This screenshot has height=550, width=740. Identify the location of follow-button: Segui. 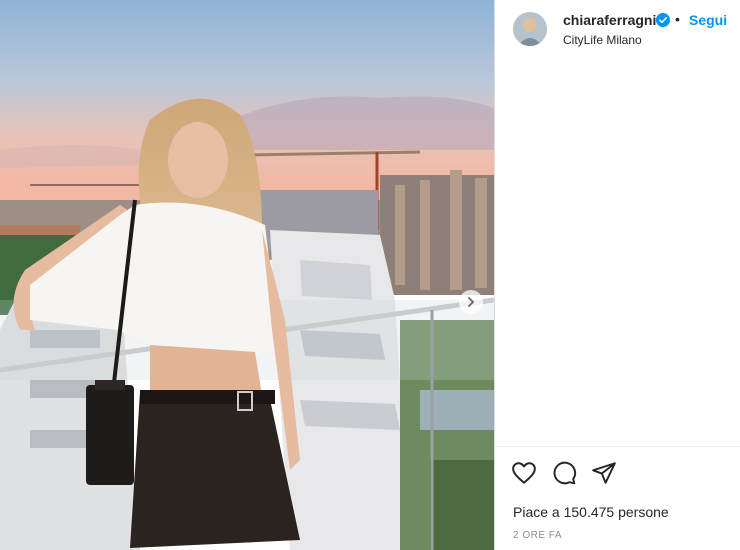
(708, 20).